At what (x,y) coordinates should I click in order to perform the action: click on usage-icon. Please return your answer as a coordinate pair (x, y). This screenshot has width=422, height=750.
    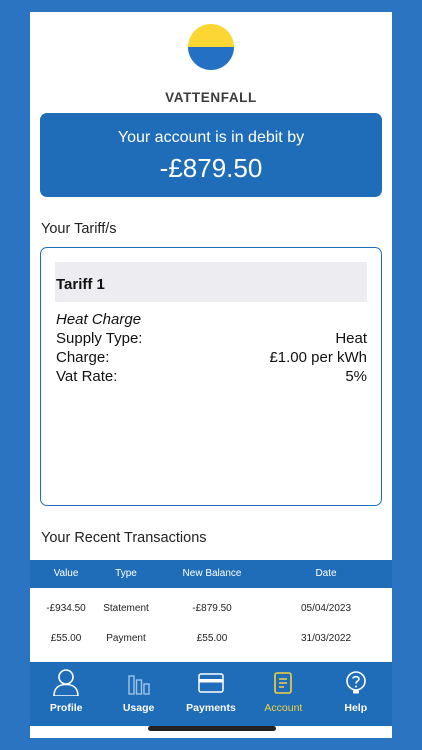
    Looking at the image, I should click on (138, 682).